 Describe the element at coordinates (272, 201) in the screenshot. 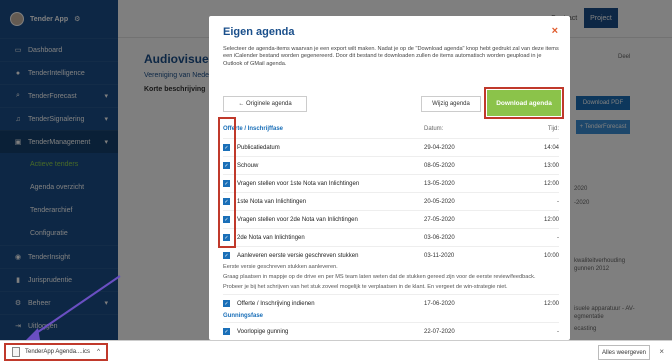

I see `row-label: 1ste Nota van Inlichtingen` at that location.